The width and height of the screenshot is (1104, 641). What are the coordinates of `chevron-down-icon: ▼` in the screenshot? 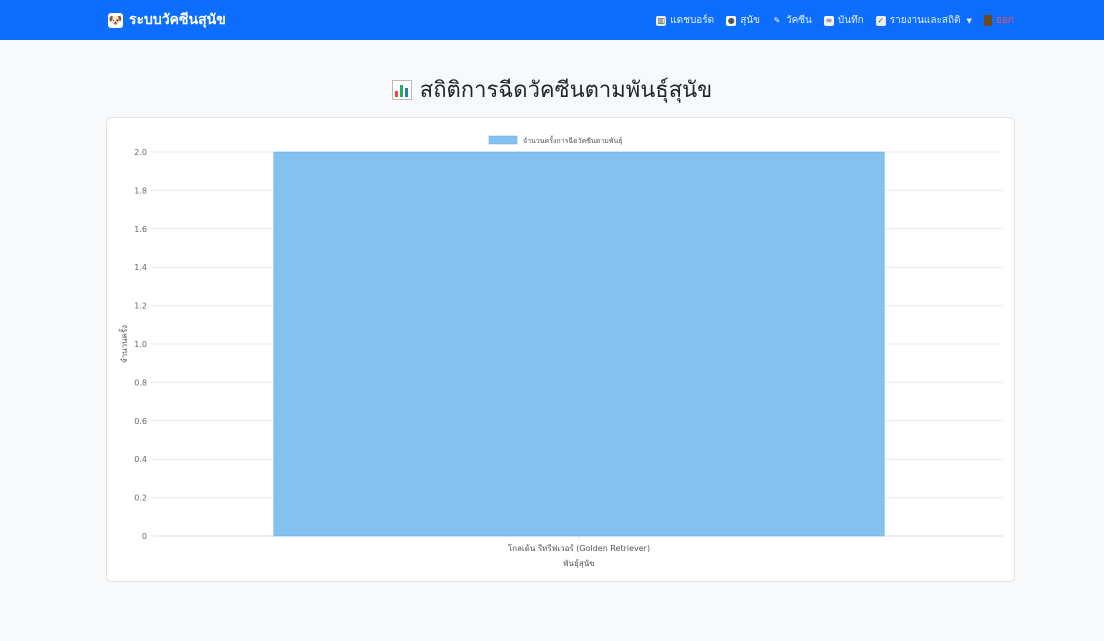 It's located at (969, 20).